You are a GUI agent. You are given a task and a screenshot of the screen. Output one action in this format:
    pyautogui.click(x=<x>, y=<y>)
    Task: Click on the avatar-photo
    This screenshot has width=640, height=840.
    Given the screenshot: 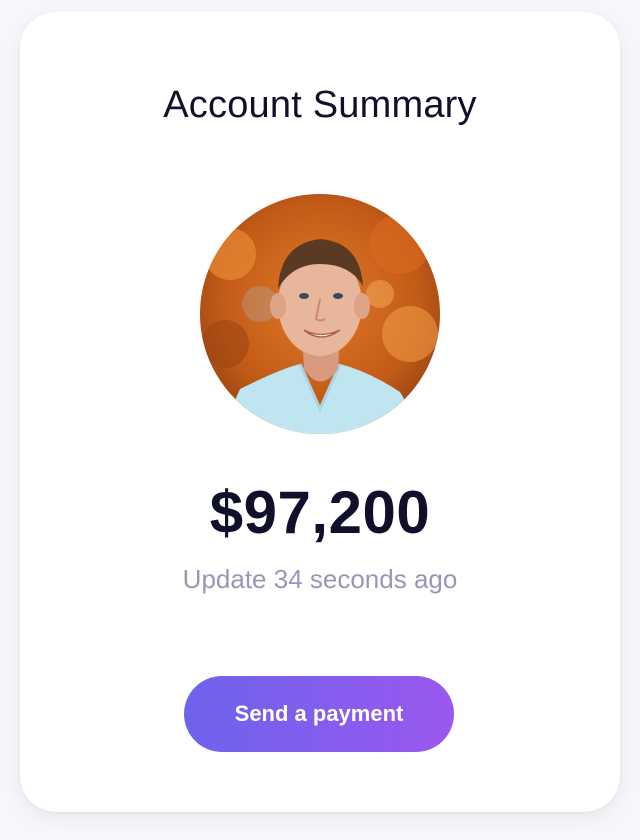 What is the action you would take?
    pyautogui.click(x=320, y=314)
    